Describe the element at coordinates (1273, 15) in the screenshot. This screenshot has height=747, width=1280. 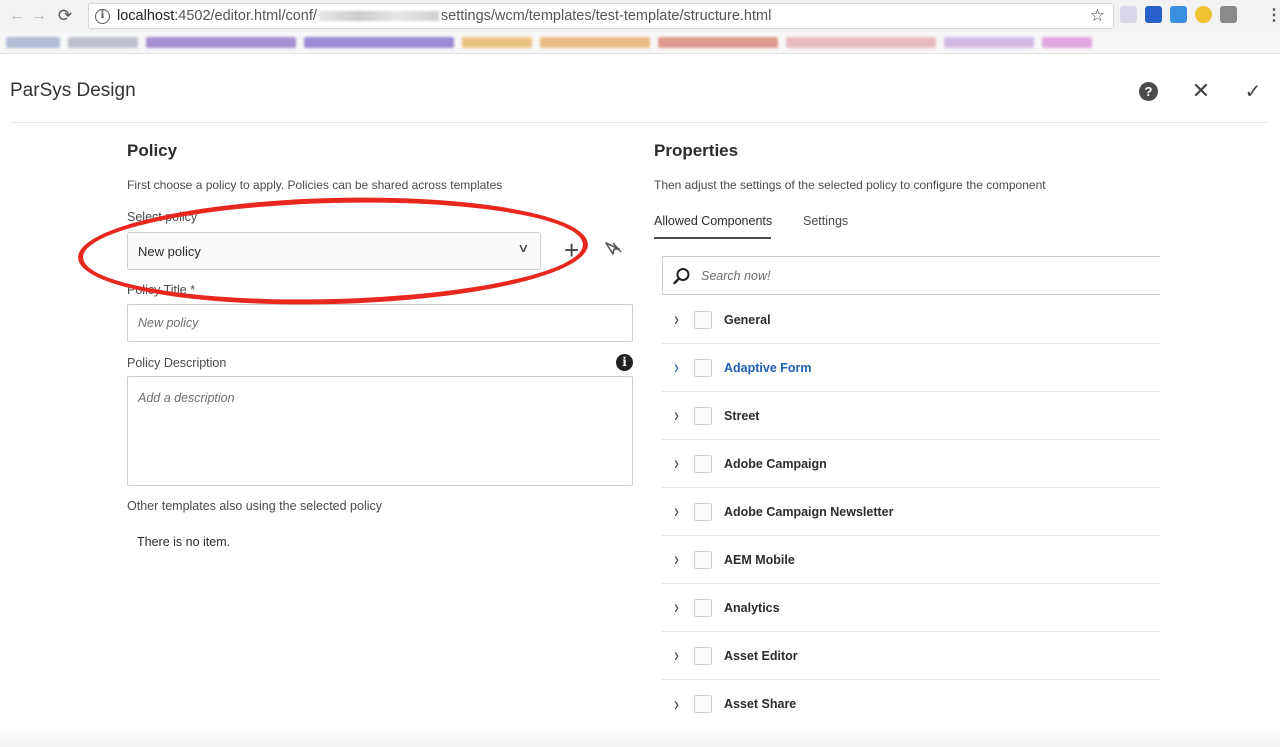
I see `browser-menu-icon: ⋮` at that location.